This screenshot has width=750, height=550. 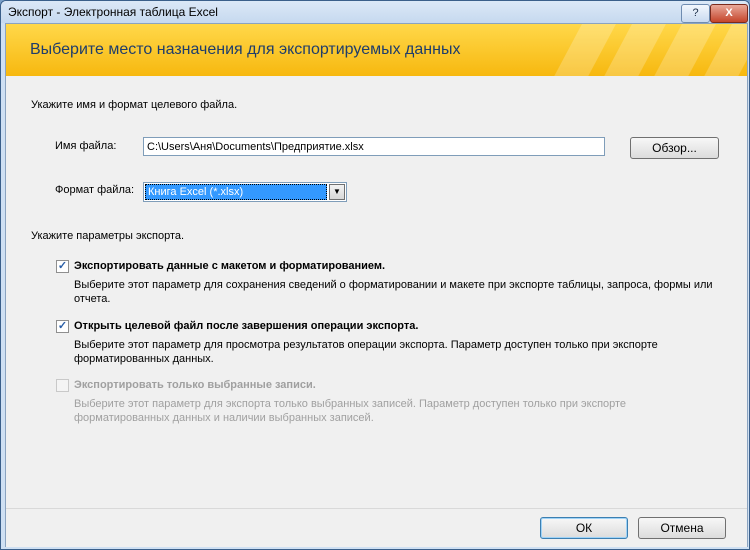 I want to click on ok-button: ОК, so click(x=584, y=528).